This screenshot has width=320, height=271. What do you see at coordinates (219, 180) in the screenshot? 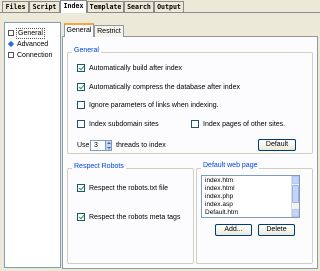
I see `list-item: index.htm` at bounding box center [219, 180].